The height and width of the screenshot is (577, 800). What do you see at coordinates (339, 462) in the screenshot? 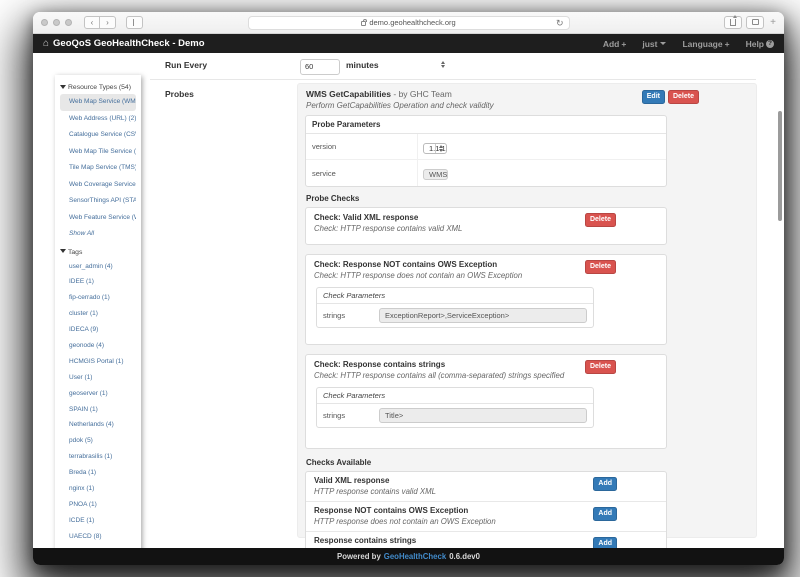
I see `checks-available-label: Checks Available` at bounding box center [339, 462].